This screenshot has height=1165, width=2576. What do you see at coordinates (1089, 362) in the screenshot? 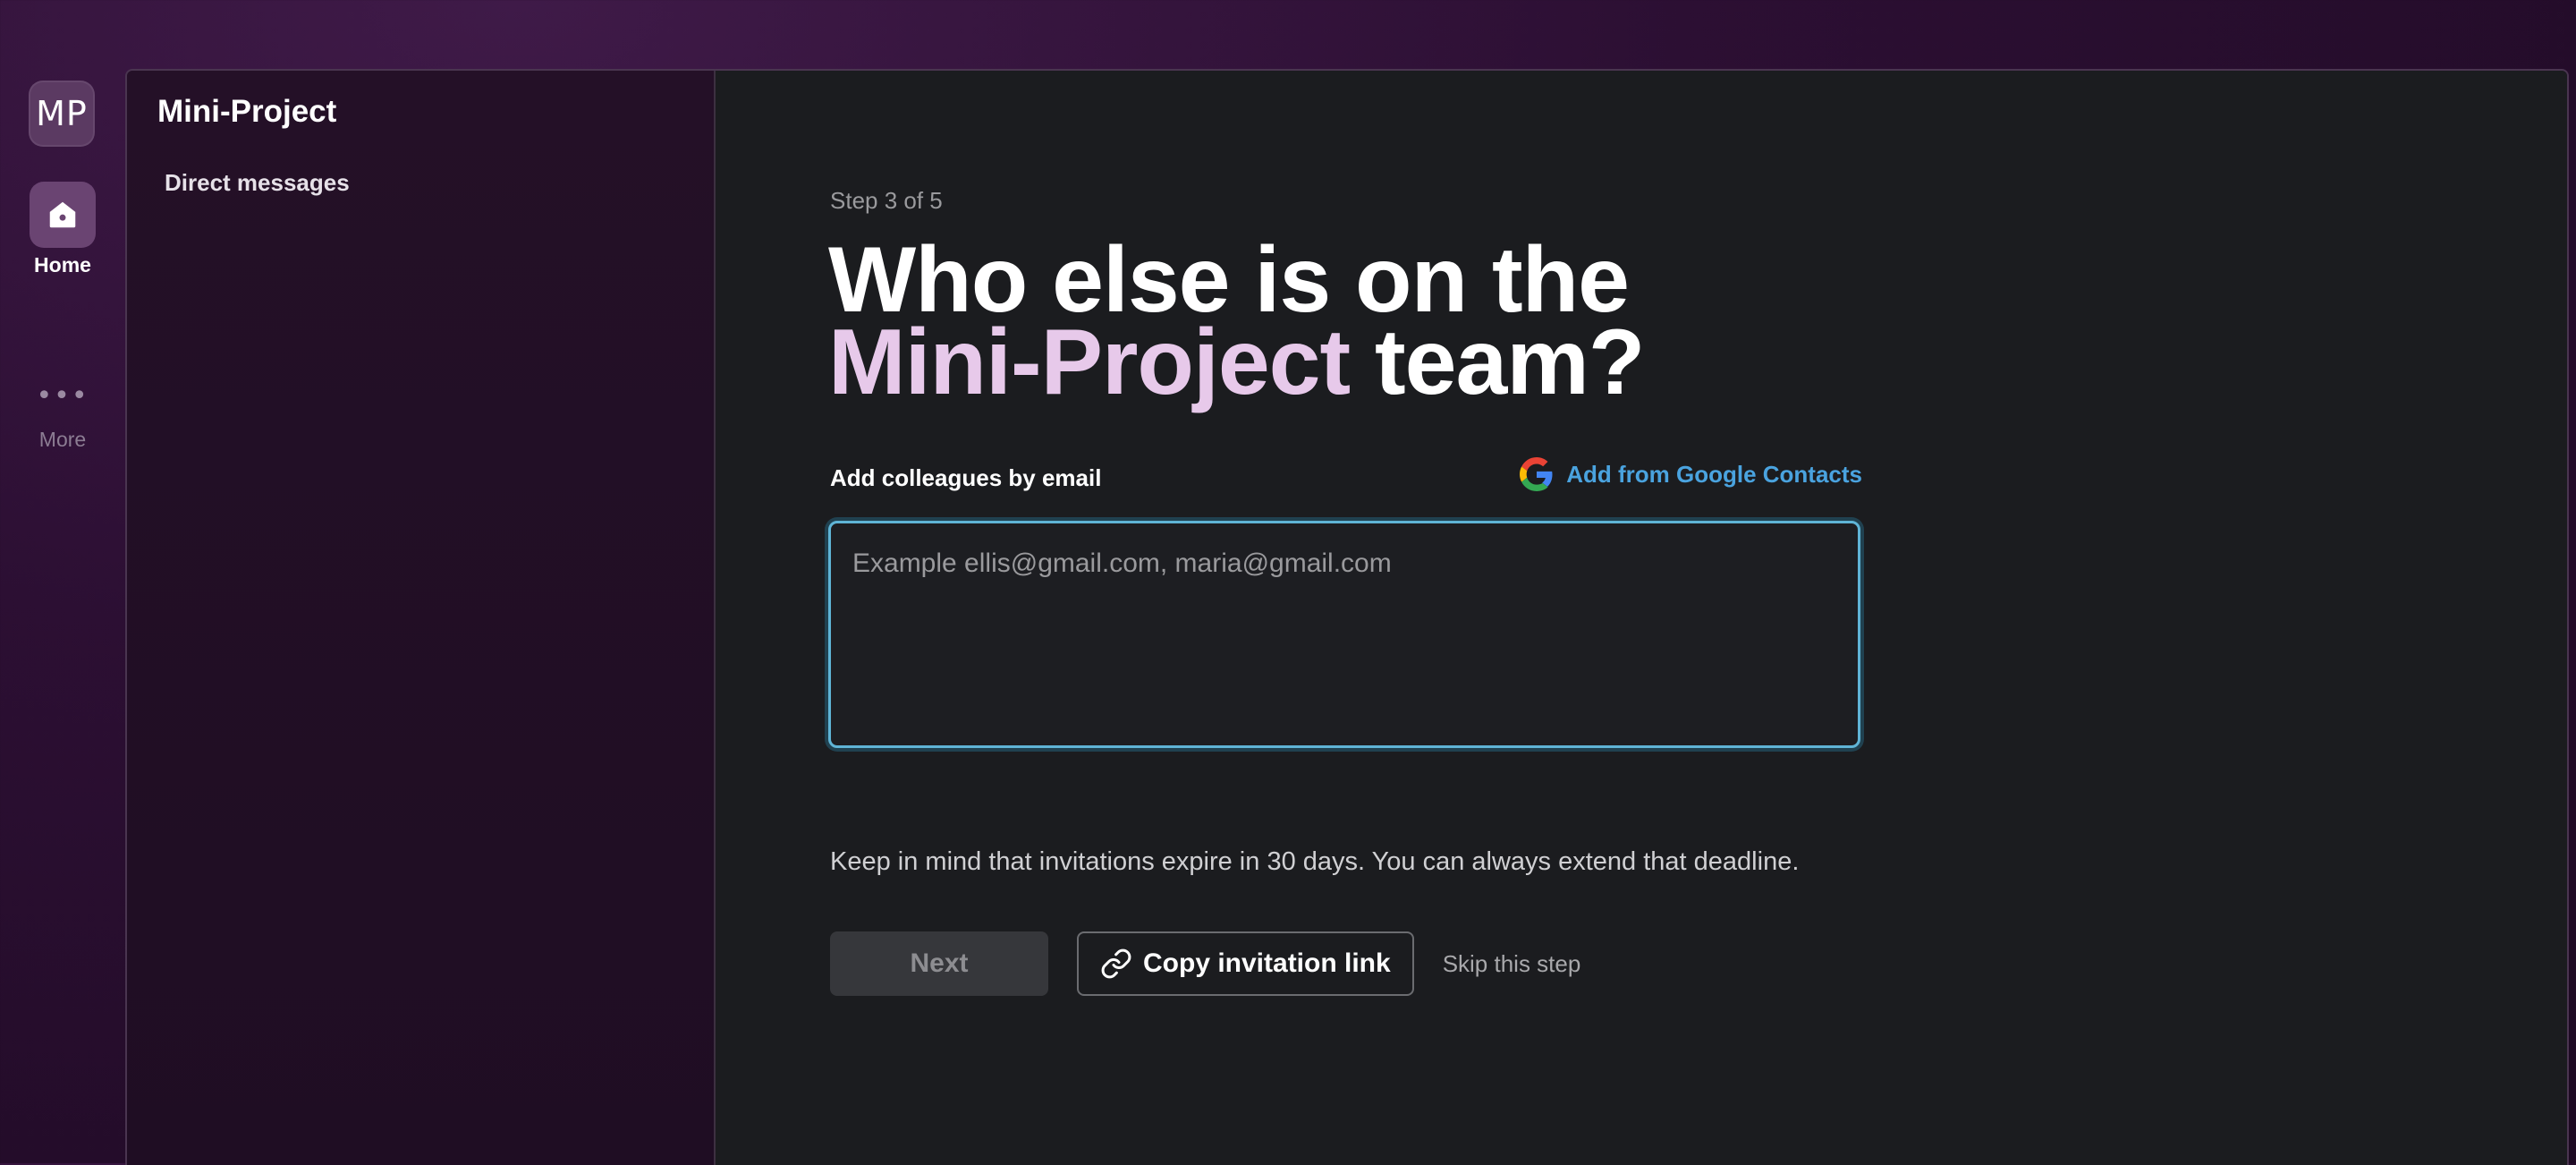
I see `title-workspace-name: Mini-Project` at bounding box center [1089, 362].